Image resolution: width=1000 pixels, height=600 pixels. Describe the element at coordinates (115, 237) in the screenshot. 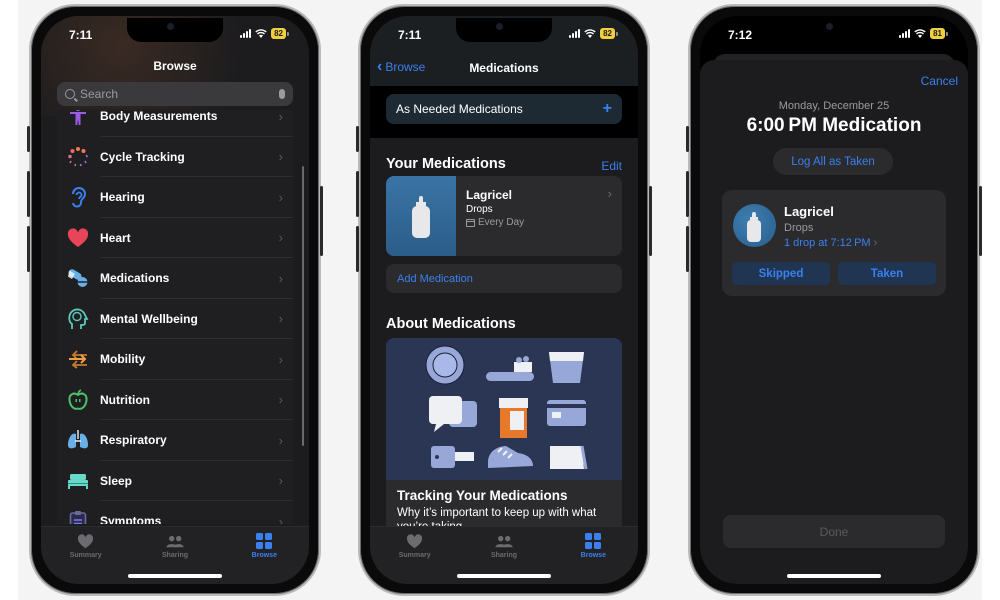

I see `category-label: Heart` at that location.